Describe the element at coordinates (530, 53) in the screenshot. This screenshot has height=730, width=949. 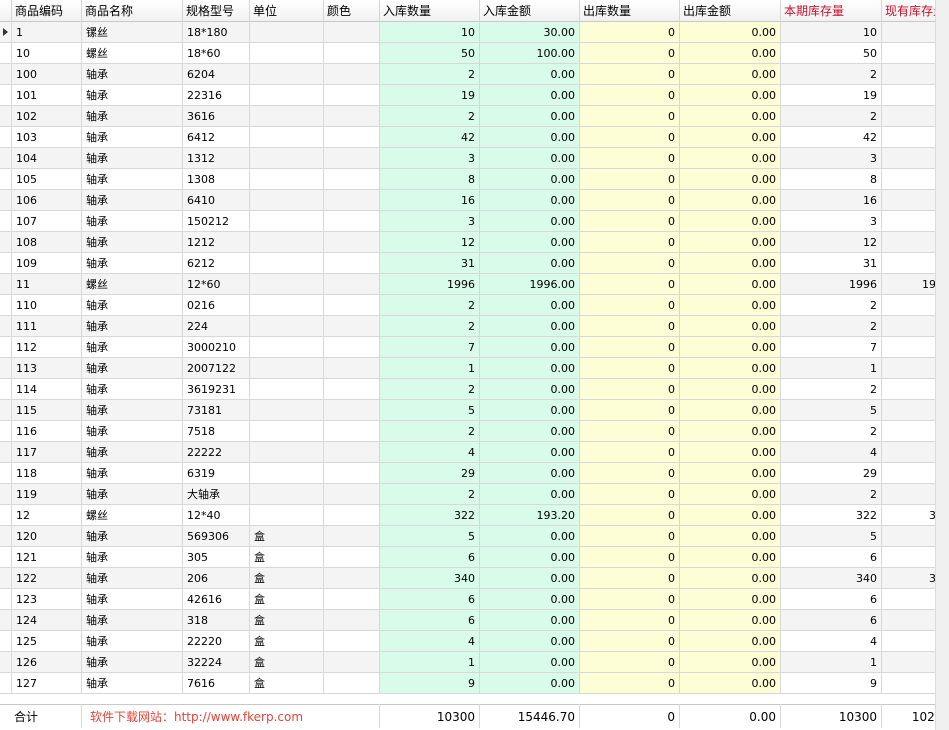
I see `cell-in-amt: 100.00` at that location.